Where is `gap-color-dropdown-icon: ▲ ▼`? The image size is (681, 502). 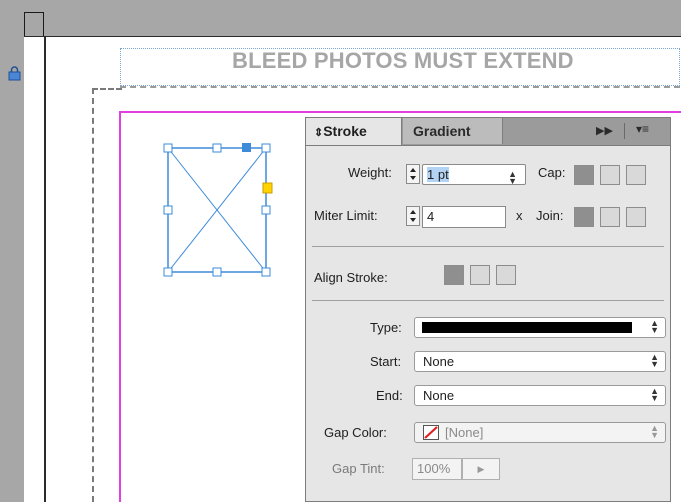 gap-color-dropdown-icon: ▲ ▼ is located at coordinates (654, 431).